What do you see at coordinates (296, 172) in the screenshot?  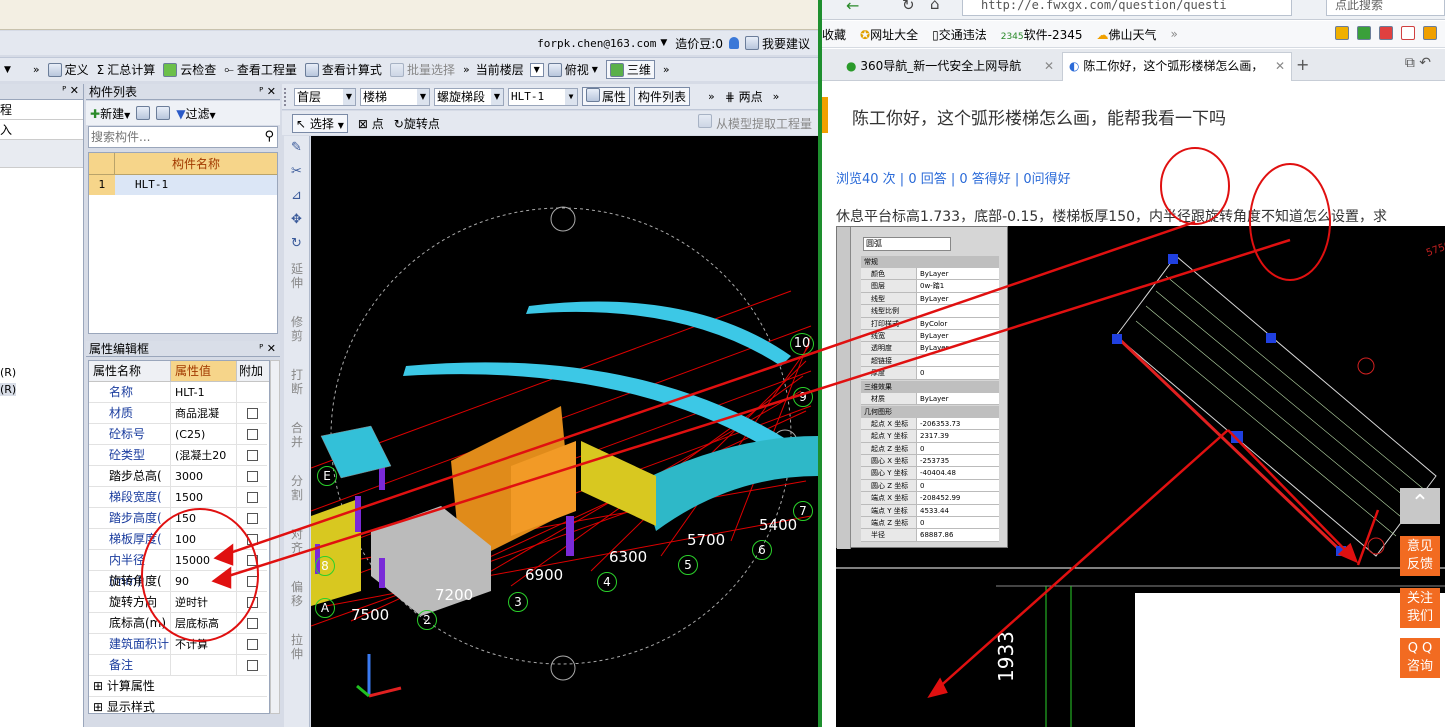 I see `tool-icon: ✂` at bounding box center [296, 172].